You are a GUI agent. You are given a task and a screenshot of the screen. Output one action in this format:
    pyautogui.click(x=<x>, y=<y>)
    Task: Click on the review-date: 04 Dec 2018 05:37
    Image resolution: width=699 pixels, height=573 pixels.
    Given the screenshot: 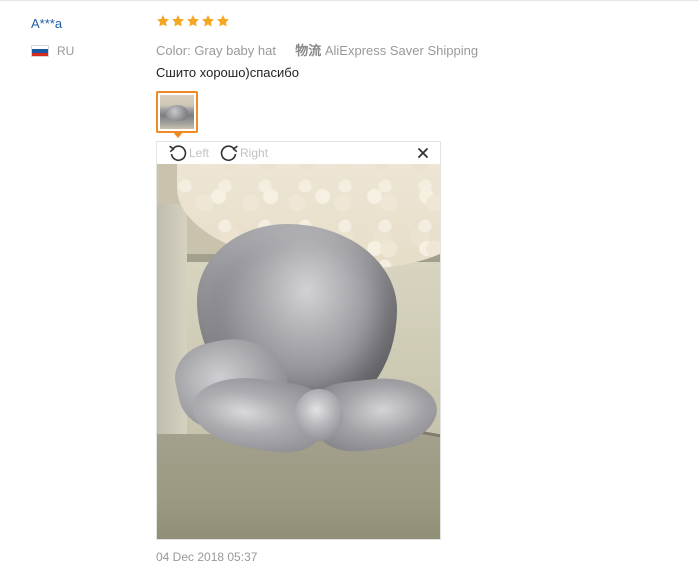 What is the action you would take?
    pyautogui.click(x=207, y=557)
    